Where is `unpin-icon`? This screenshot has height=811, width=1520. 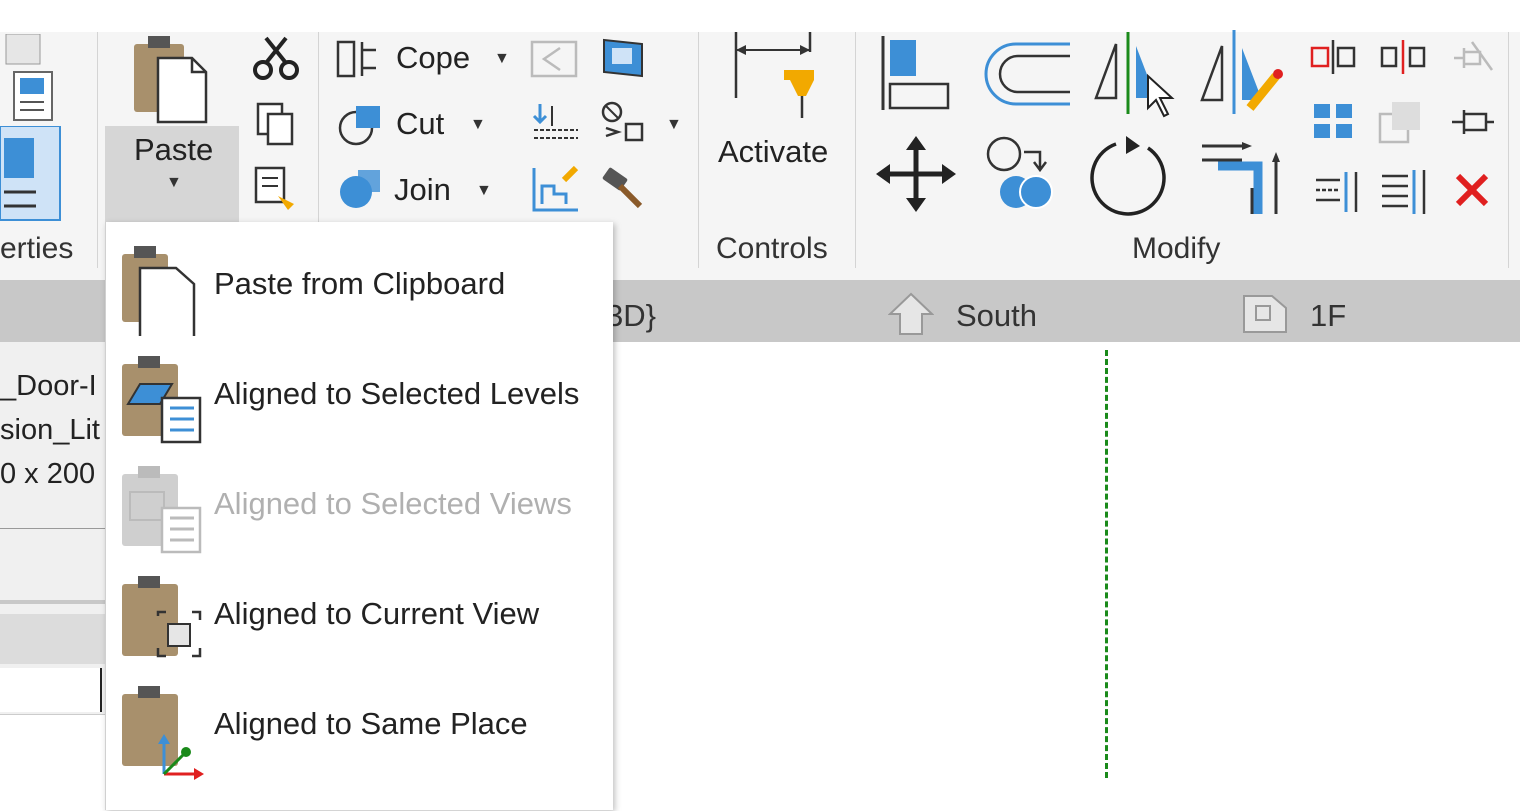
unpin-icon is located at coordinates (1474, 56).